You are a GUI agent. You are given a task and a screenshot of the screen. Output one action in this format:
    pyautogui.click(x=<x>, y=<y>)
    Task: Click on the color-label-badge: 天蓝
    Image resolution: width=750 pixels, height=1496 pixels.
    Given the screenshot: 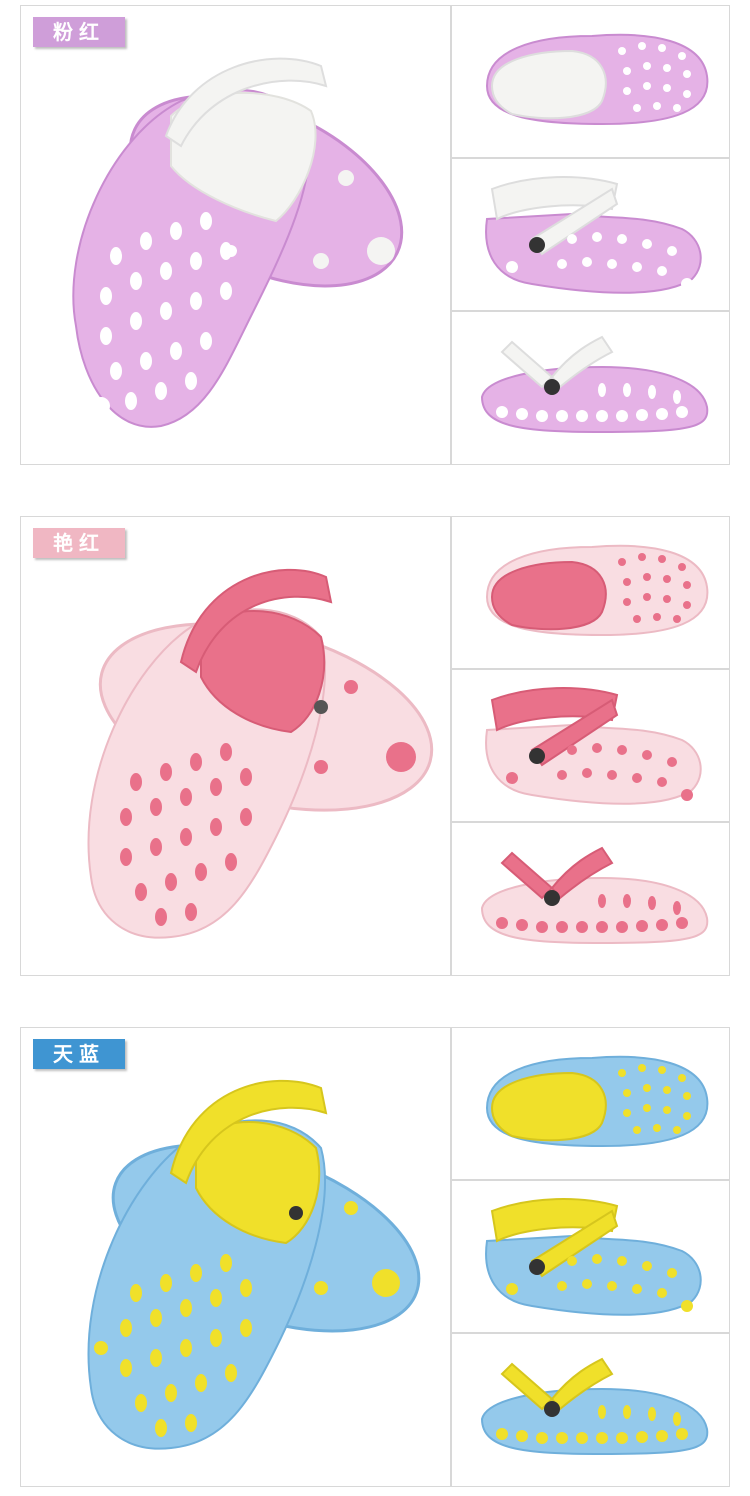 What is the action you would take?
    pyautogui.click(x=79, y=1054)
    